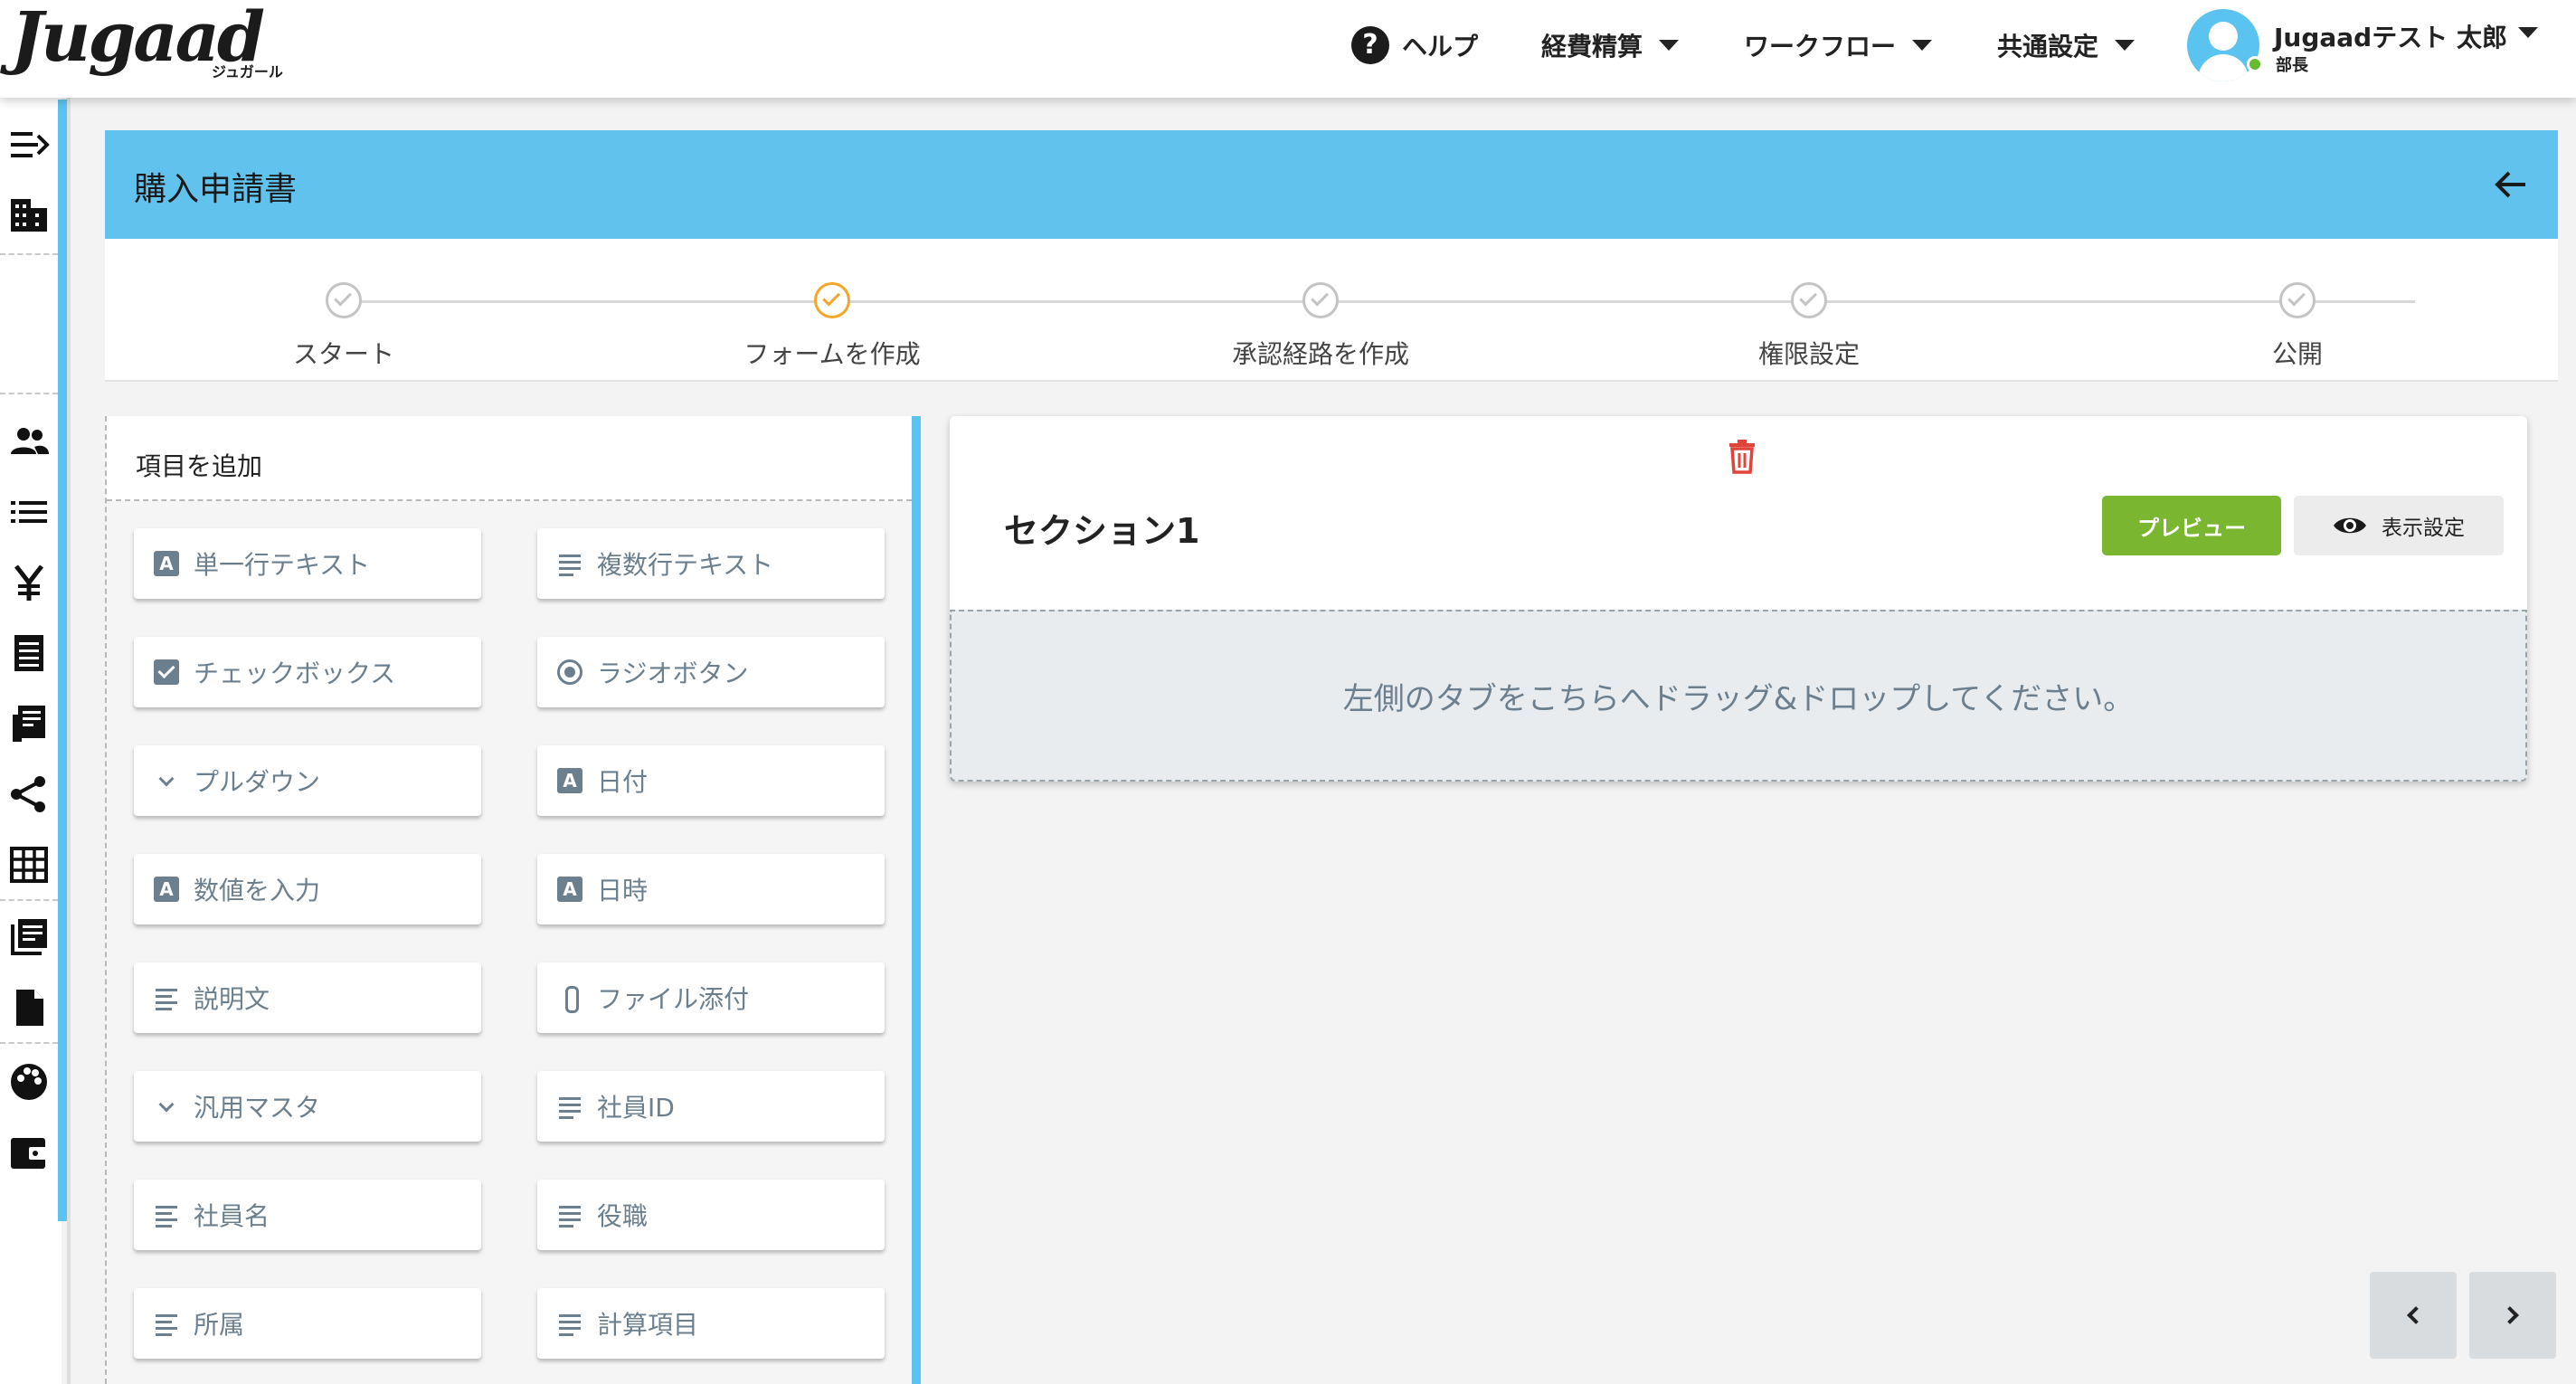 The height and width of the screenshot is (1384, 2576). I want to click on tool-general-master: 汎用マスタ, so click(307, 1106).